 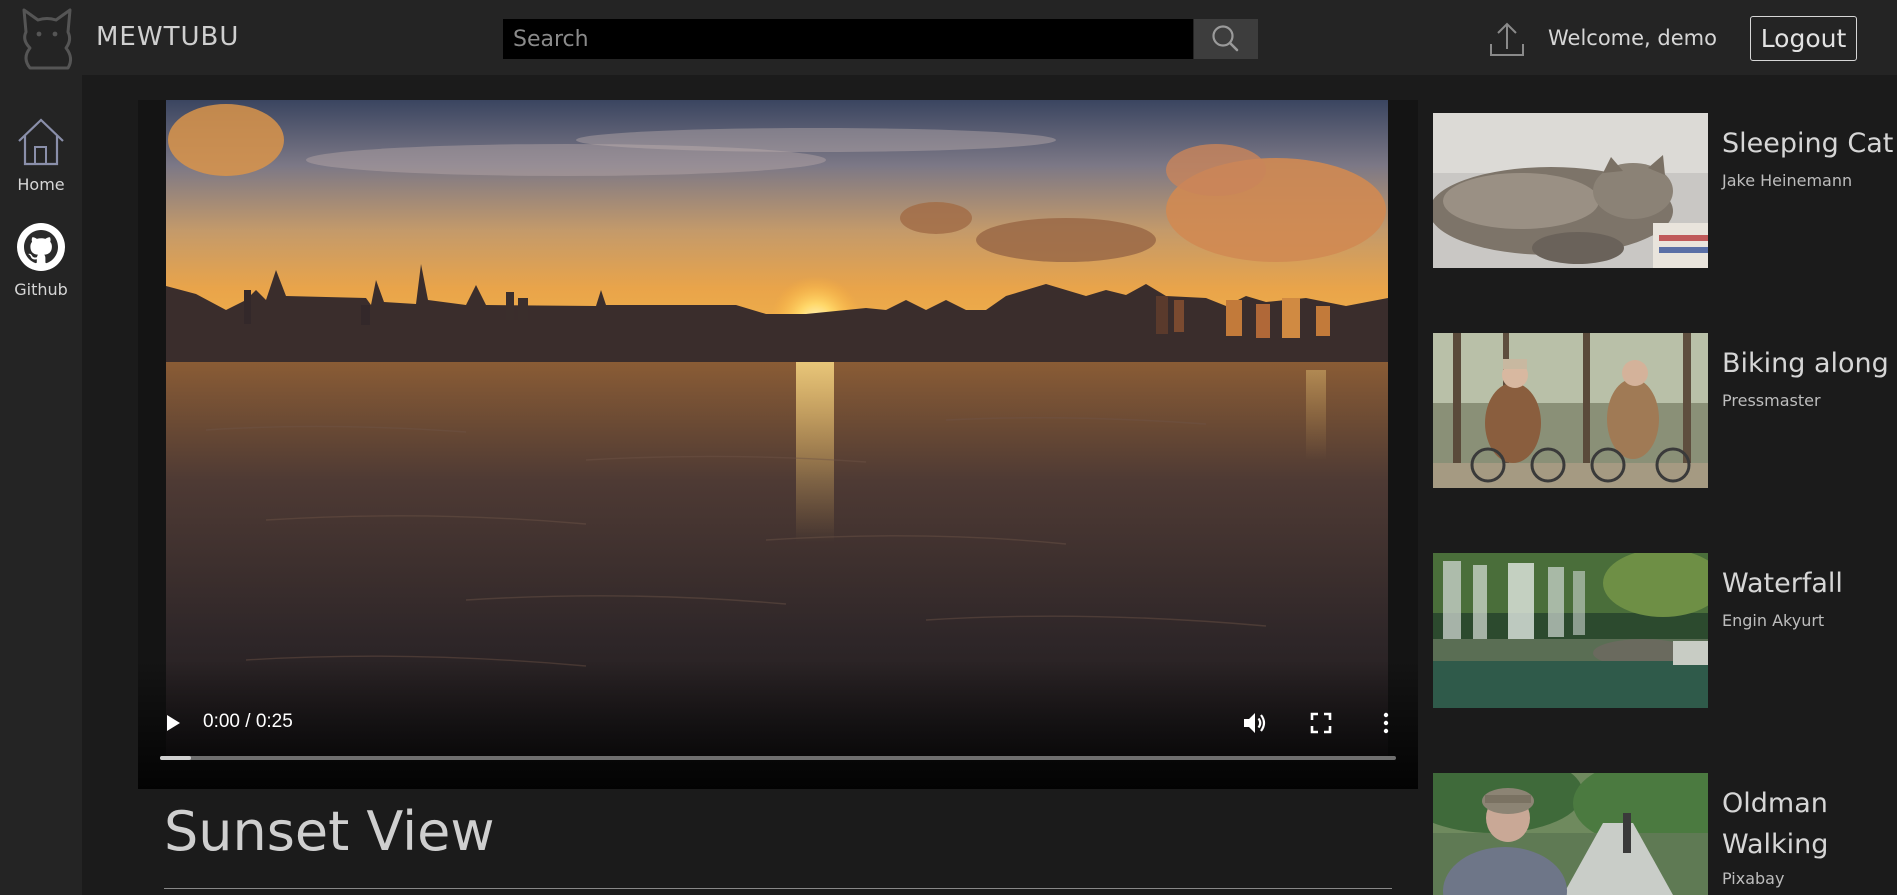 I want to click on sidebar: Home Github, so click(x=41, y=485).